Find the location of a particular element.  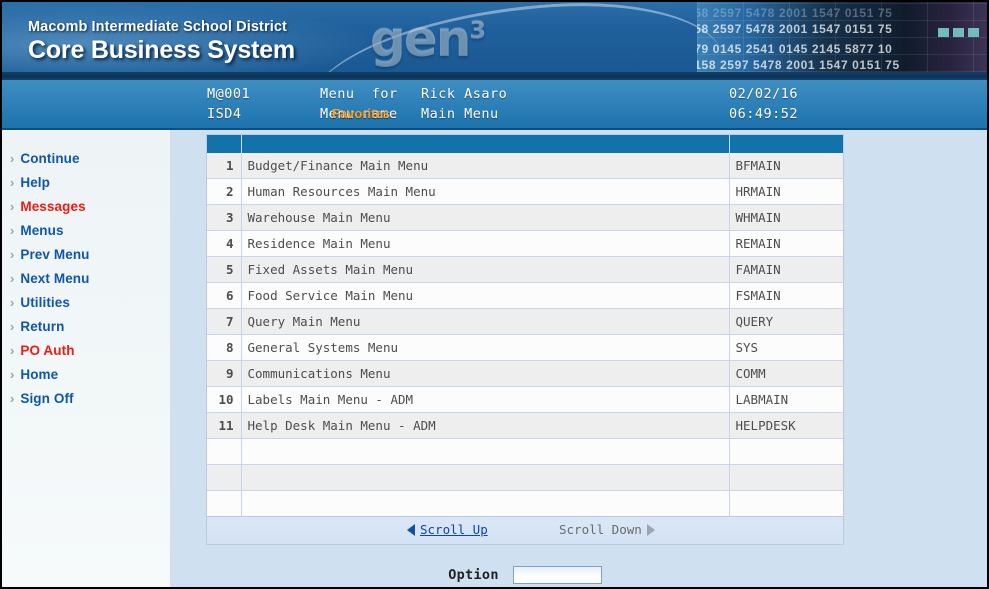

table-row: 10 Labels Main Menu - ADM LABMAIN is located at coordinates (525, 399).